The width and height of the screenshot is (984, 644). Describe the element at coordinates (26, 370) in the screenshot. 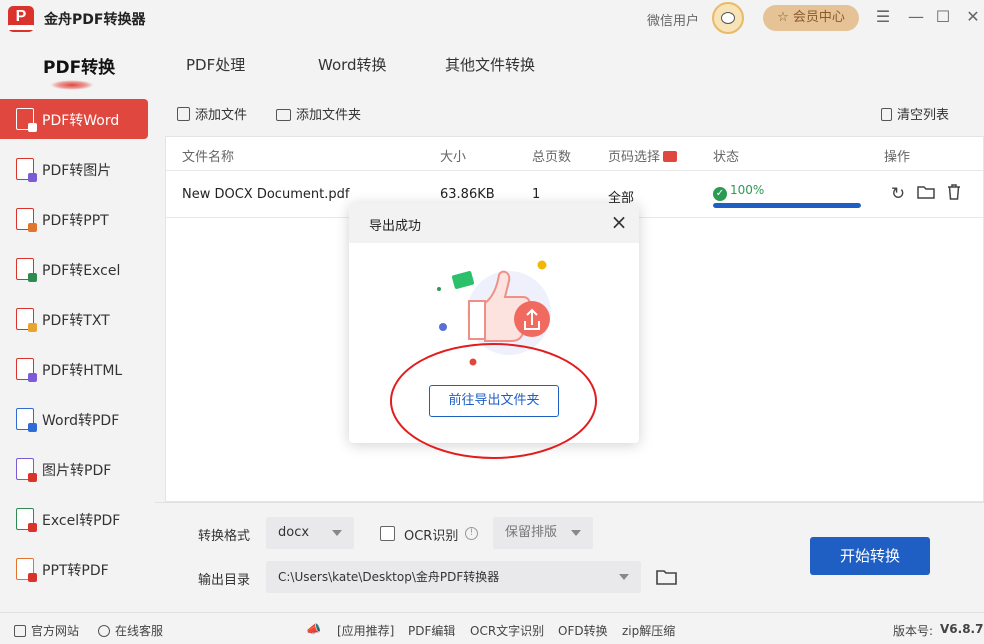

I see `pdf-html-icon` at that location.